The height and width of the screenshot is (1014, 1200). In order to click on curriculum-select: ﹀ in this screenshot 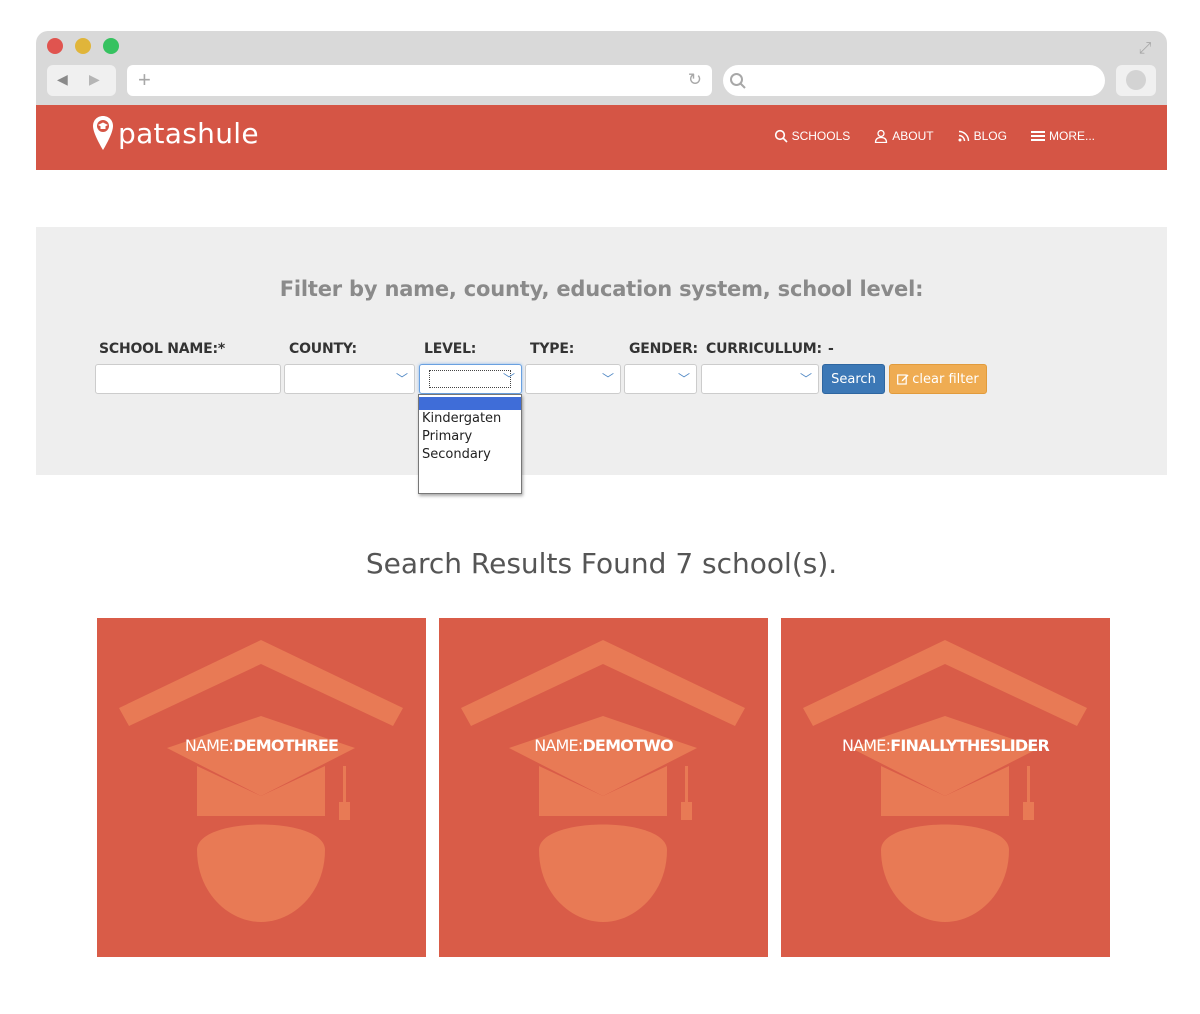, I will do `click(760, 379)`.